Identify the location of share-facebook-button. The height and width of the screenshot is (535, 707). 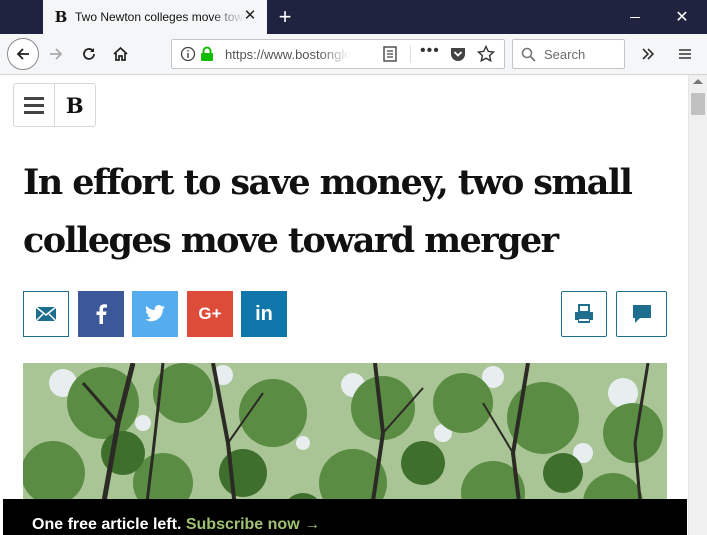
(101, 314).